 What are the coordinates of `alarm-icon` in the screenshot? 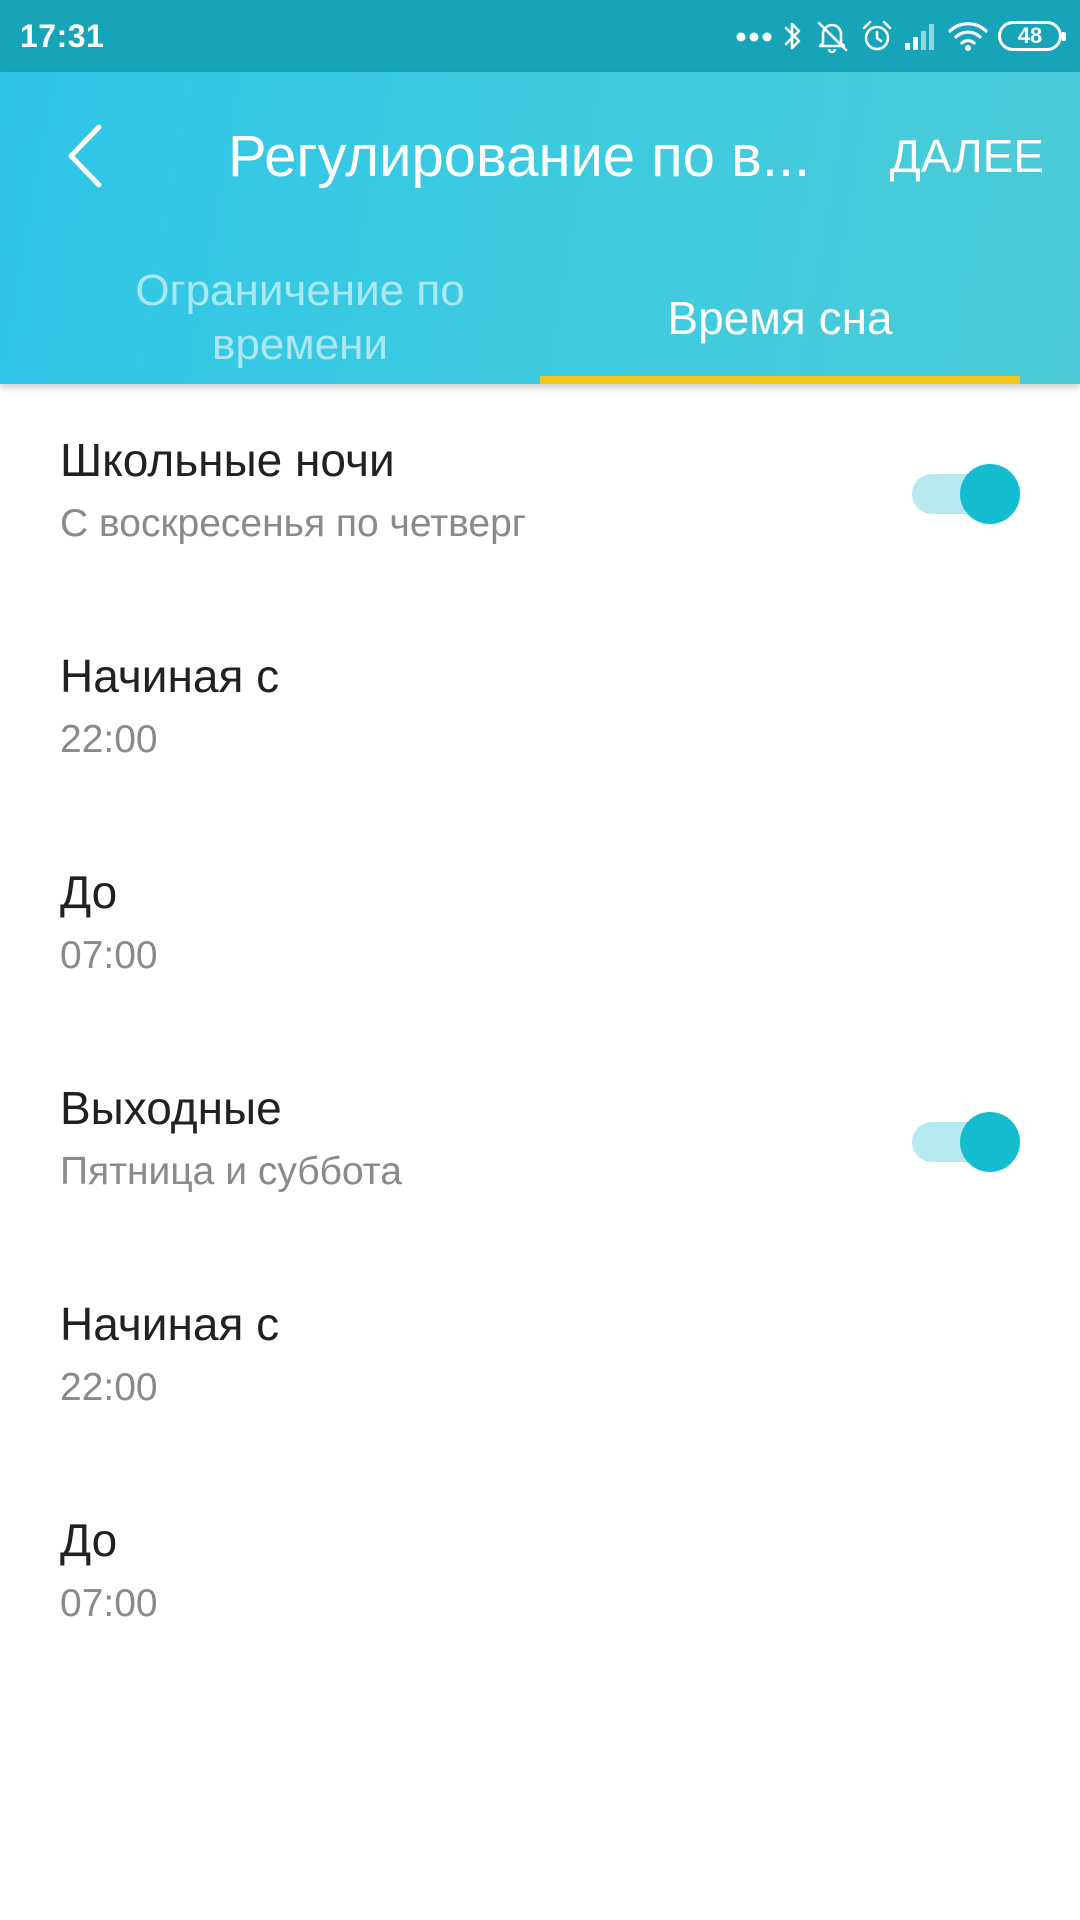 It's located at (877, 36).